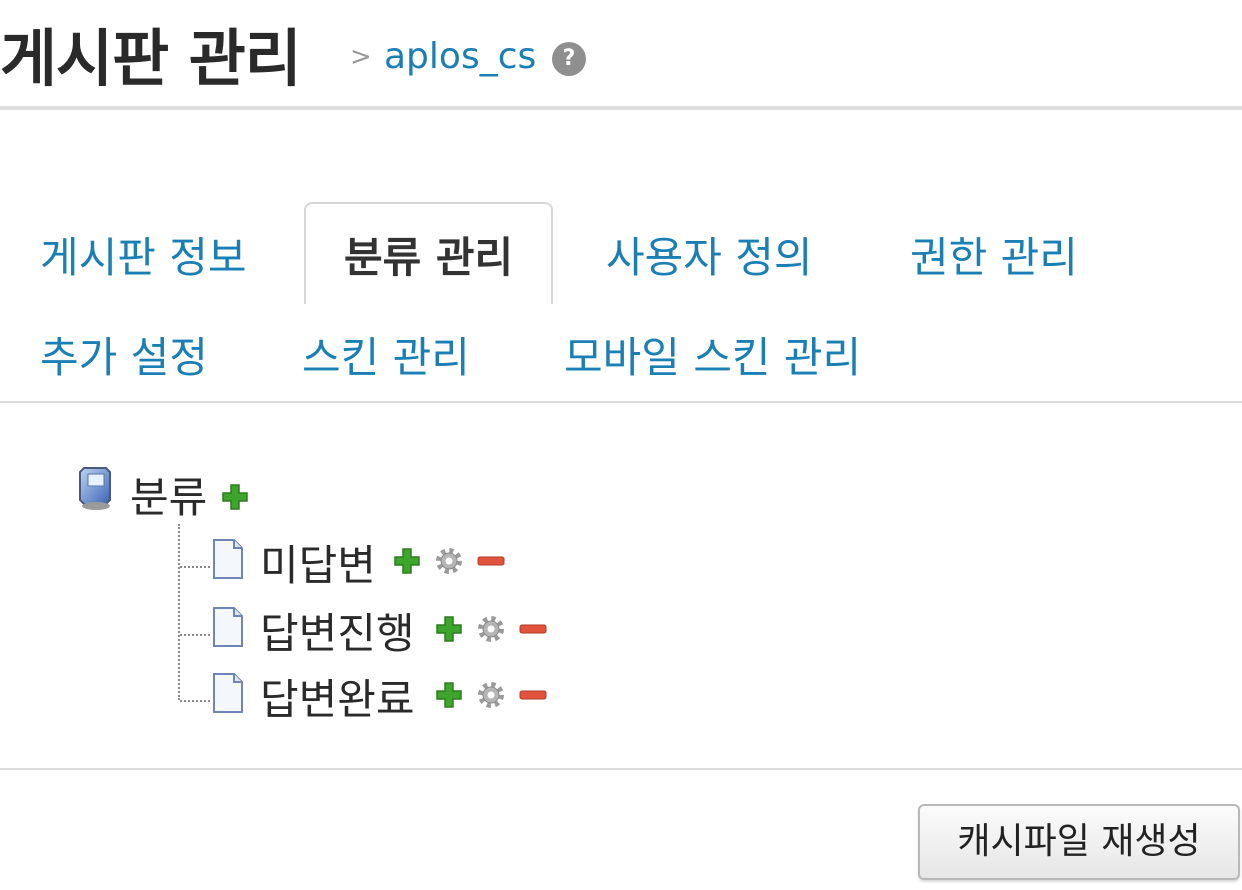 Image resolution: width=1242 pixels, height=890 pixels. What do you see at coordinates (386, 354) in the screenshot?
I see `tab-skin-management: 스킨 관리` at bounding box center [386, 354].